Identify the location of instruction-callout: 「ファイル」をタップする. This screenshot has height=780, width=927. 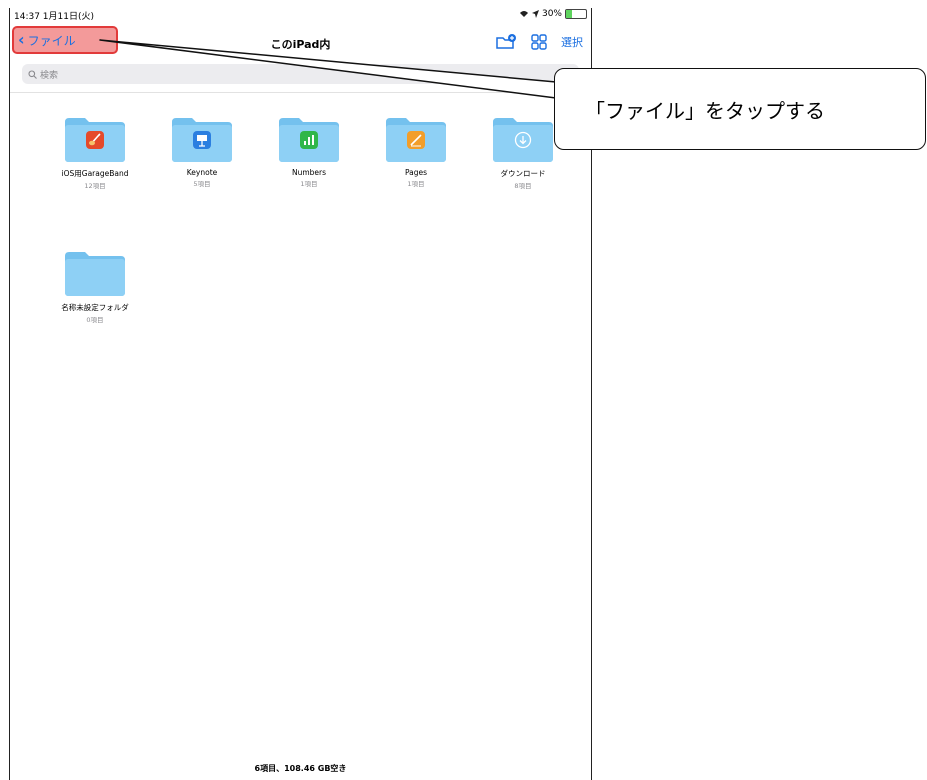
(740, 109).